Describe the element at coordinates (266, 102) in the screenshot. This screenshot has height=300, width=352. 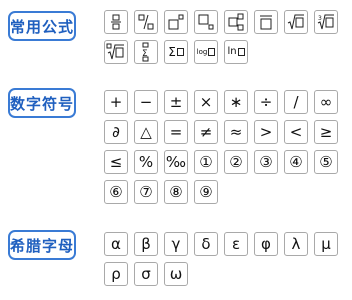
I see `math-symbol-button: ÷` at that location.